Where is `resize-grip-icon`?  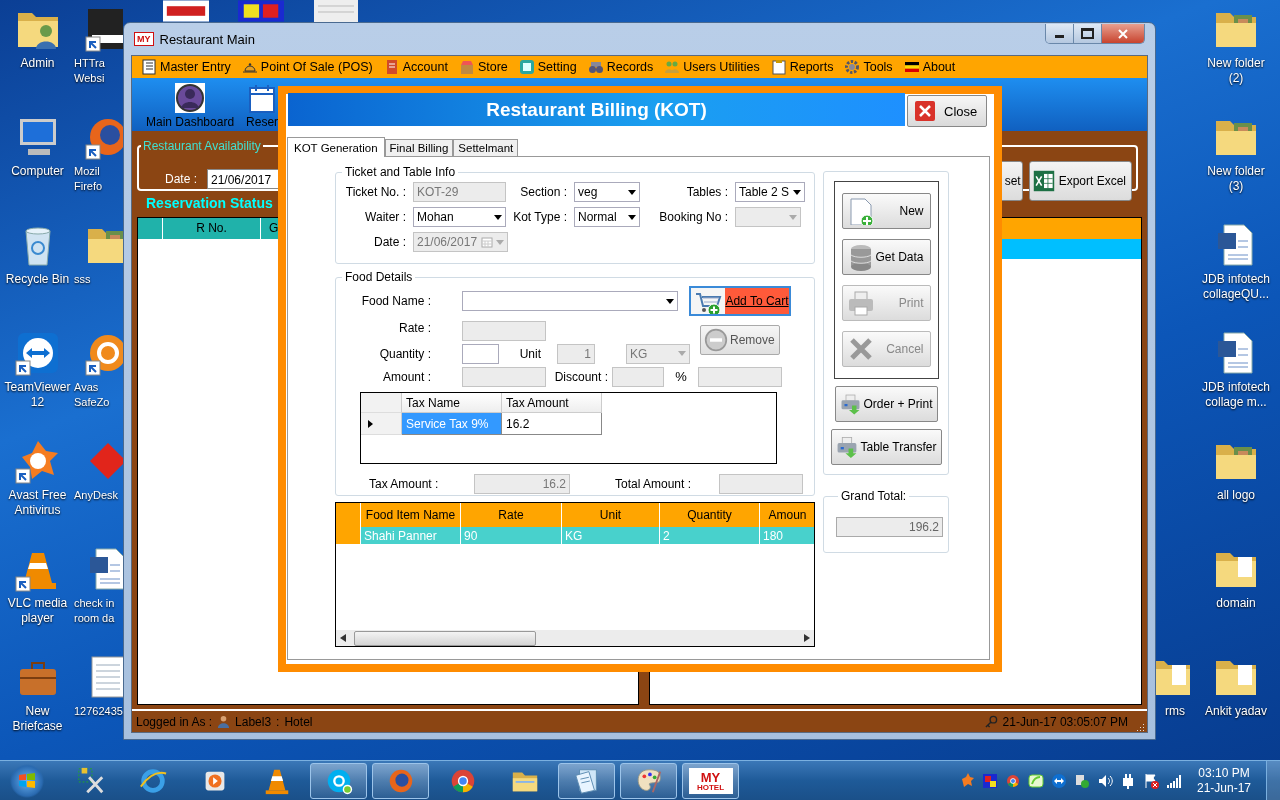 resize-grip-icon is located at coordinates (1140, 727).